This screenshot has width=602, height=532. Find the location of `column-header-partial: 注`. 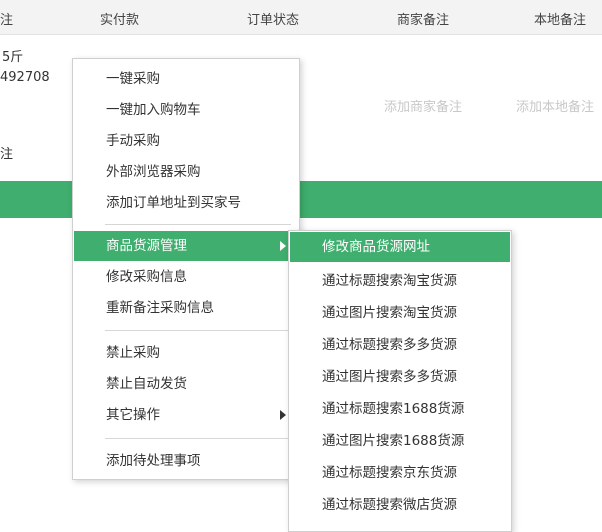

column-header-partial: 注 is located at coordinates (7, 20).